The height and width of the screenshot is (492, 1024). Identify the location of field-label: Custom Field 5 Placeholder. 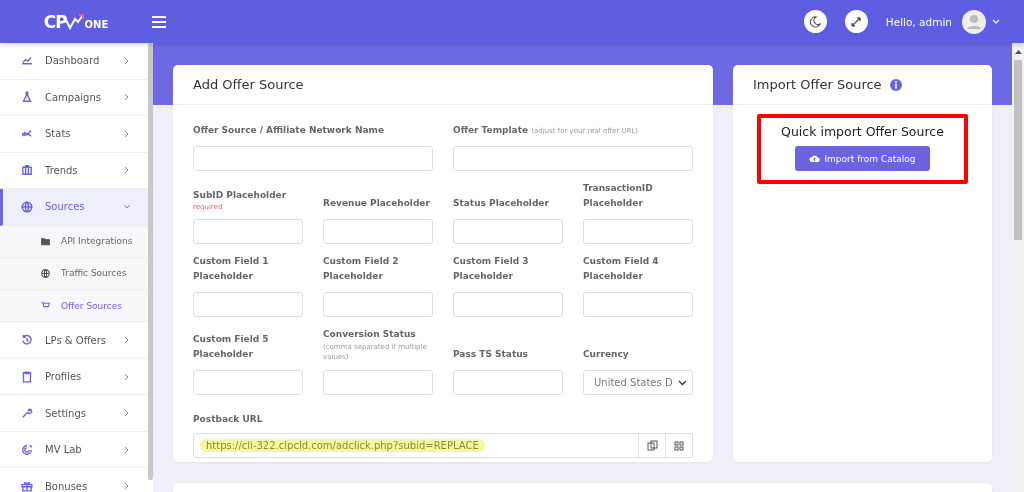
(231, 347).